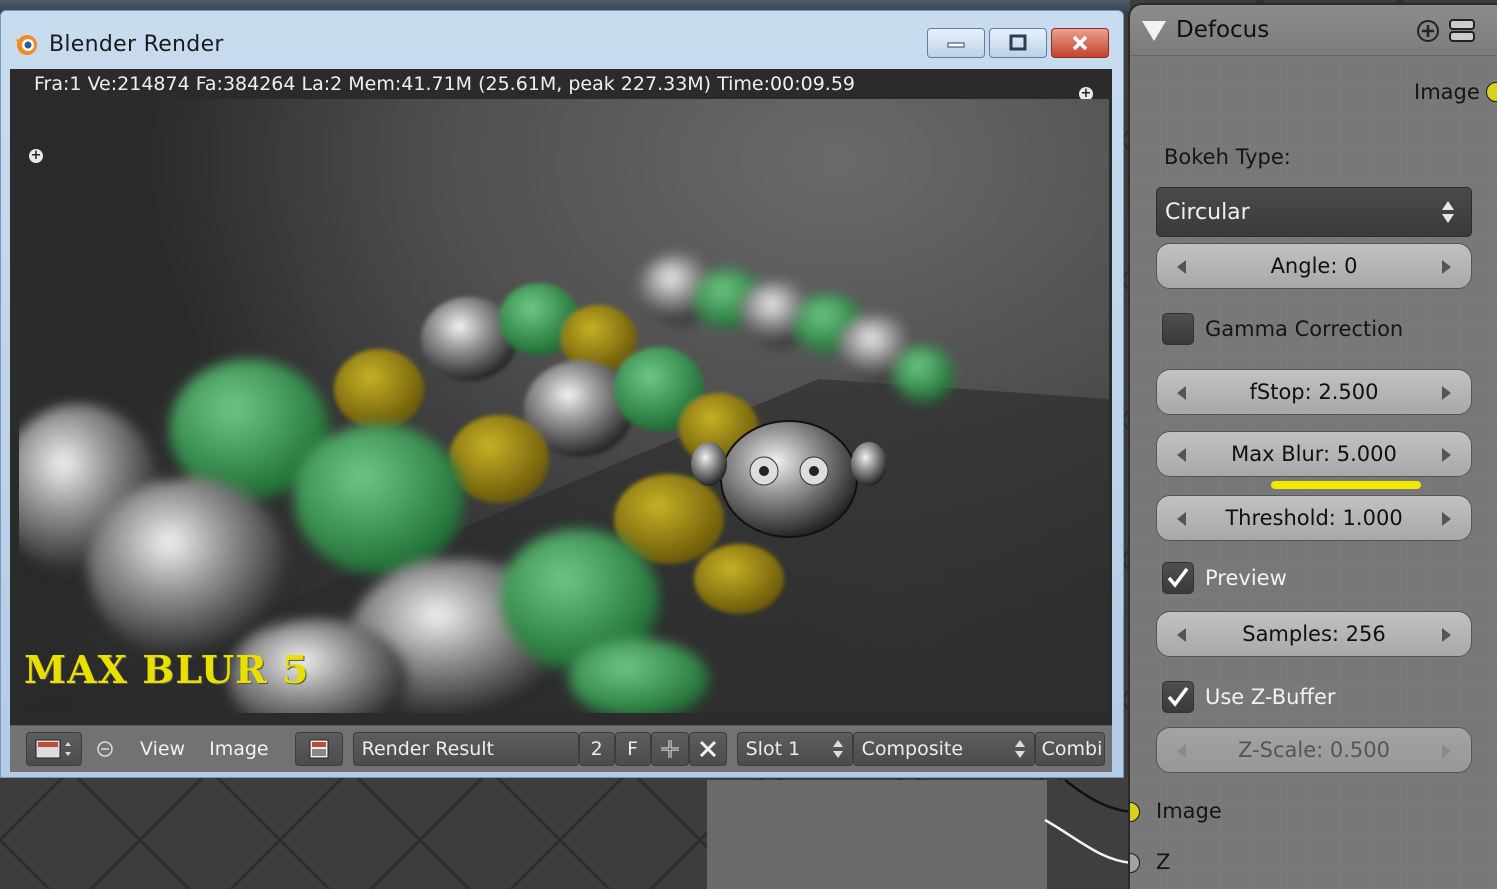  I want to click on zscale-field: Z-Scale: 0.500, so click(1314, 750).